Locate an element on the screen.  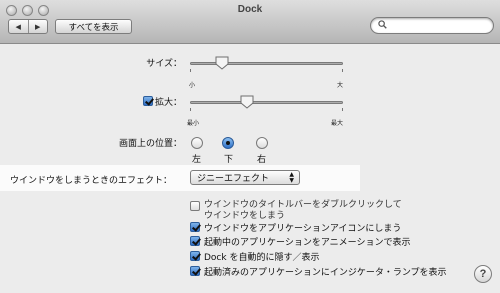
magnification-slider-track is located at coordinates (266, 102).